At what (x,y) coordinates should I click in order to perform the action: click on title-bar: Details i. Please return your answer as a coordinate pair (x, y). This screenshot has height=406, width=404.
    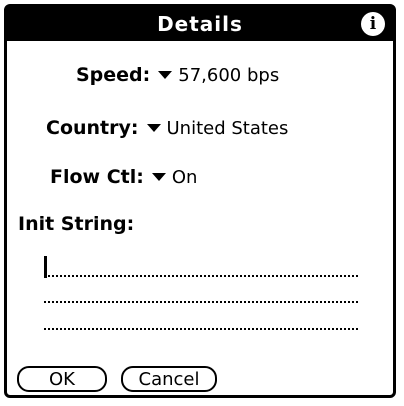
    Looking at the image, I should click on (200, 24).